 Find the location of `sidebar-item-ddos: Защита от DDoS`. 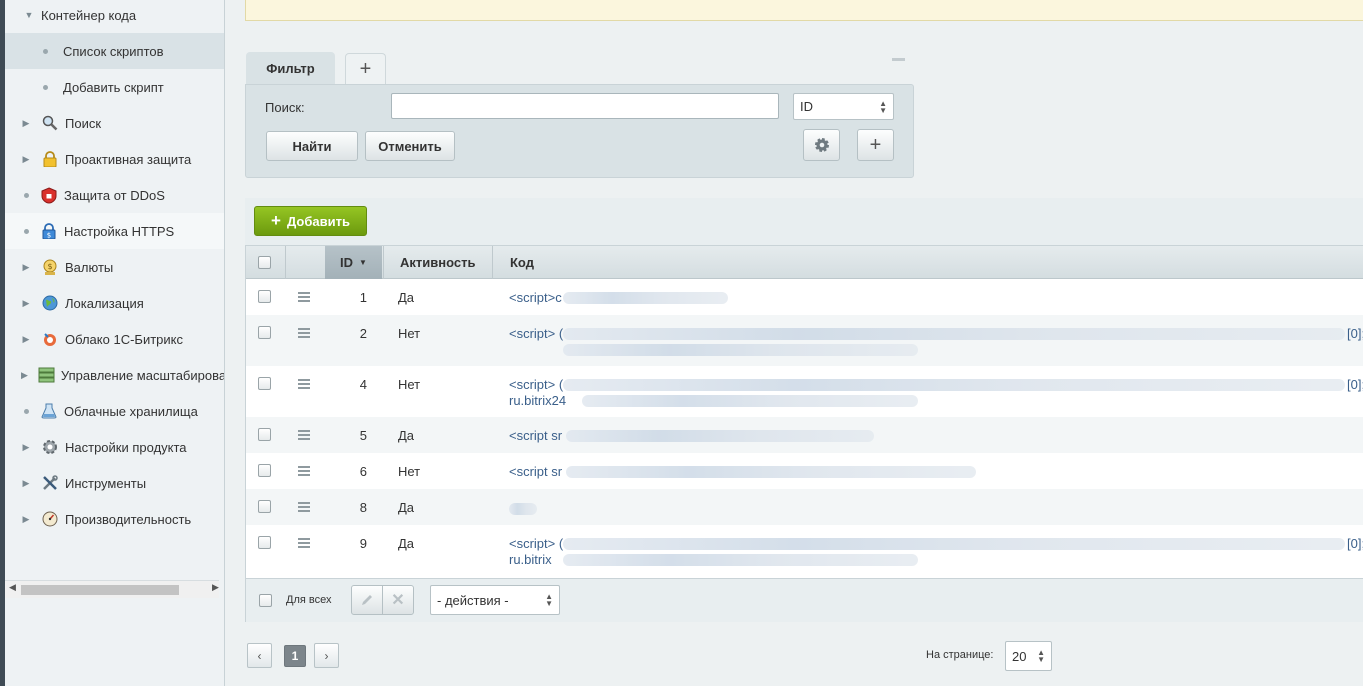

sidebar-item-ddos: Защита от DDoS is located at coordinates (114, 195).